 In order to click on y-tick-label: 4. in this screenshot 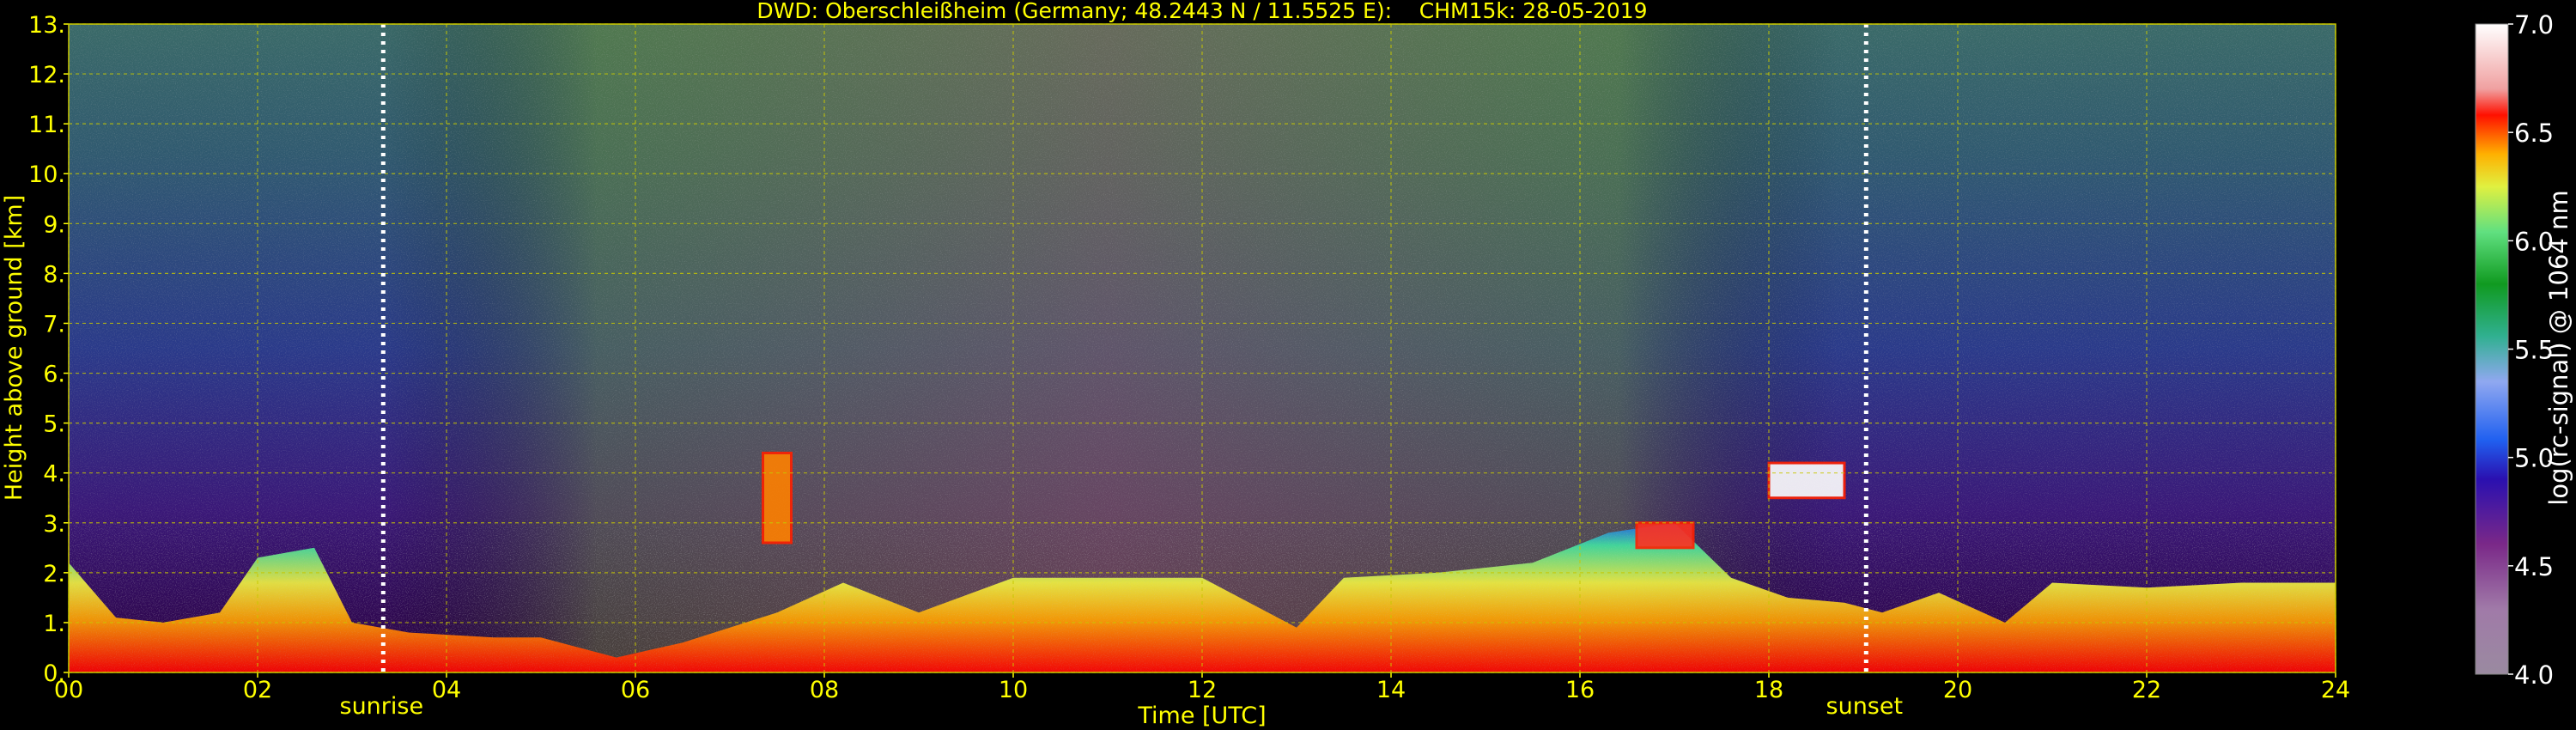, I will do `click(54, 474)`.